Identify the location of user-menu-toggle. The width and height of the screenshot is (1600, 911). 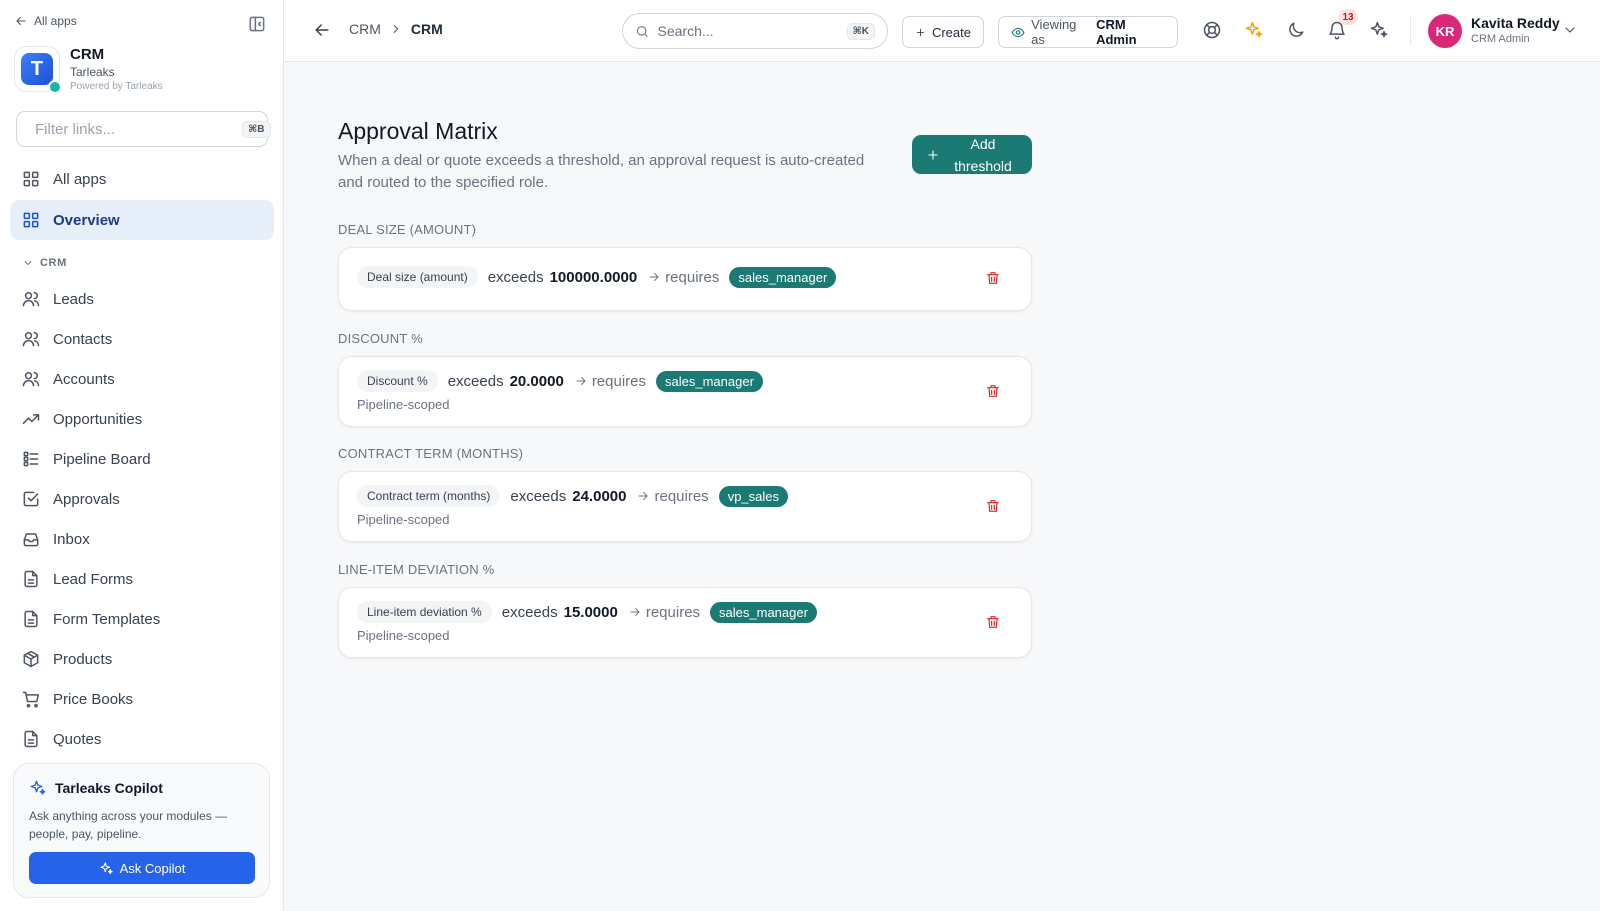
(1570, 30).